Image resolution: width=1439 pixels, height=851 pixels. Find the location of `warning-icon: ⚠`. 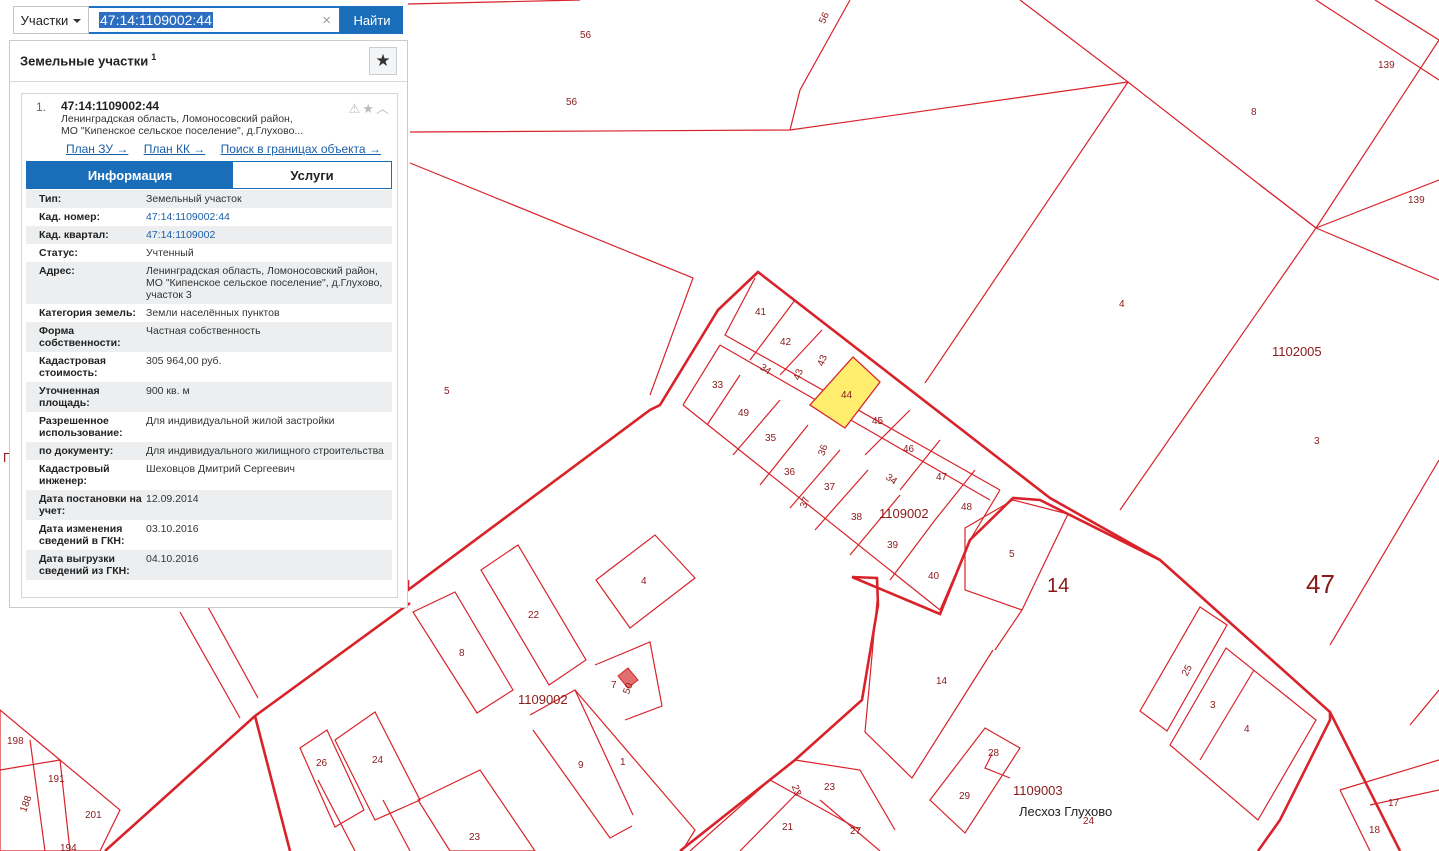

warning-icon: ⚠ is located at coordinates (356, 108).